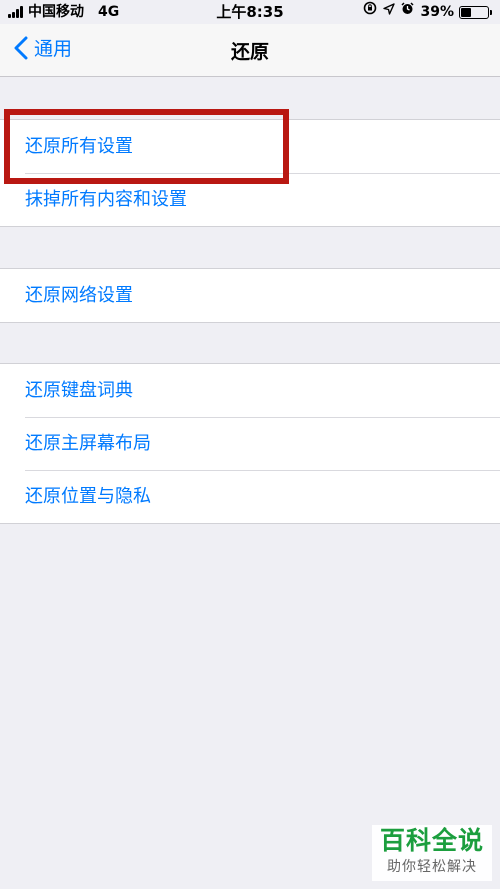  Describe the element at coordinates (250, 496) in the screenshot. I see `reset-location-privacy-row: 还原位置与隐私` at that location.